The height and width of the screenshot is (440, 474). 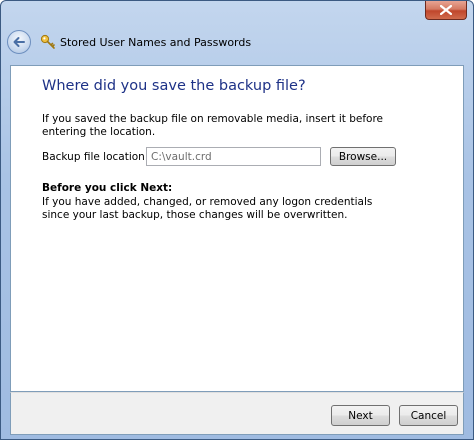 I want to click on backup-location-input, so click(x=233, y=156).